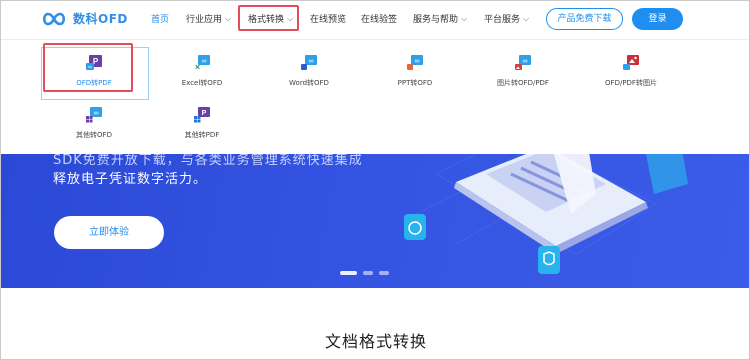  What do you see at coordinates (436, 20) in the screenshot?
I see `nav-service-help-label: 服务与帮助` at bounding box center [436, 20].